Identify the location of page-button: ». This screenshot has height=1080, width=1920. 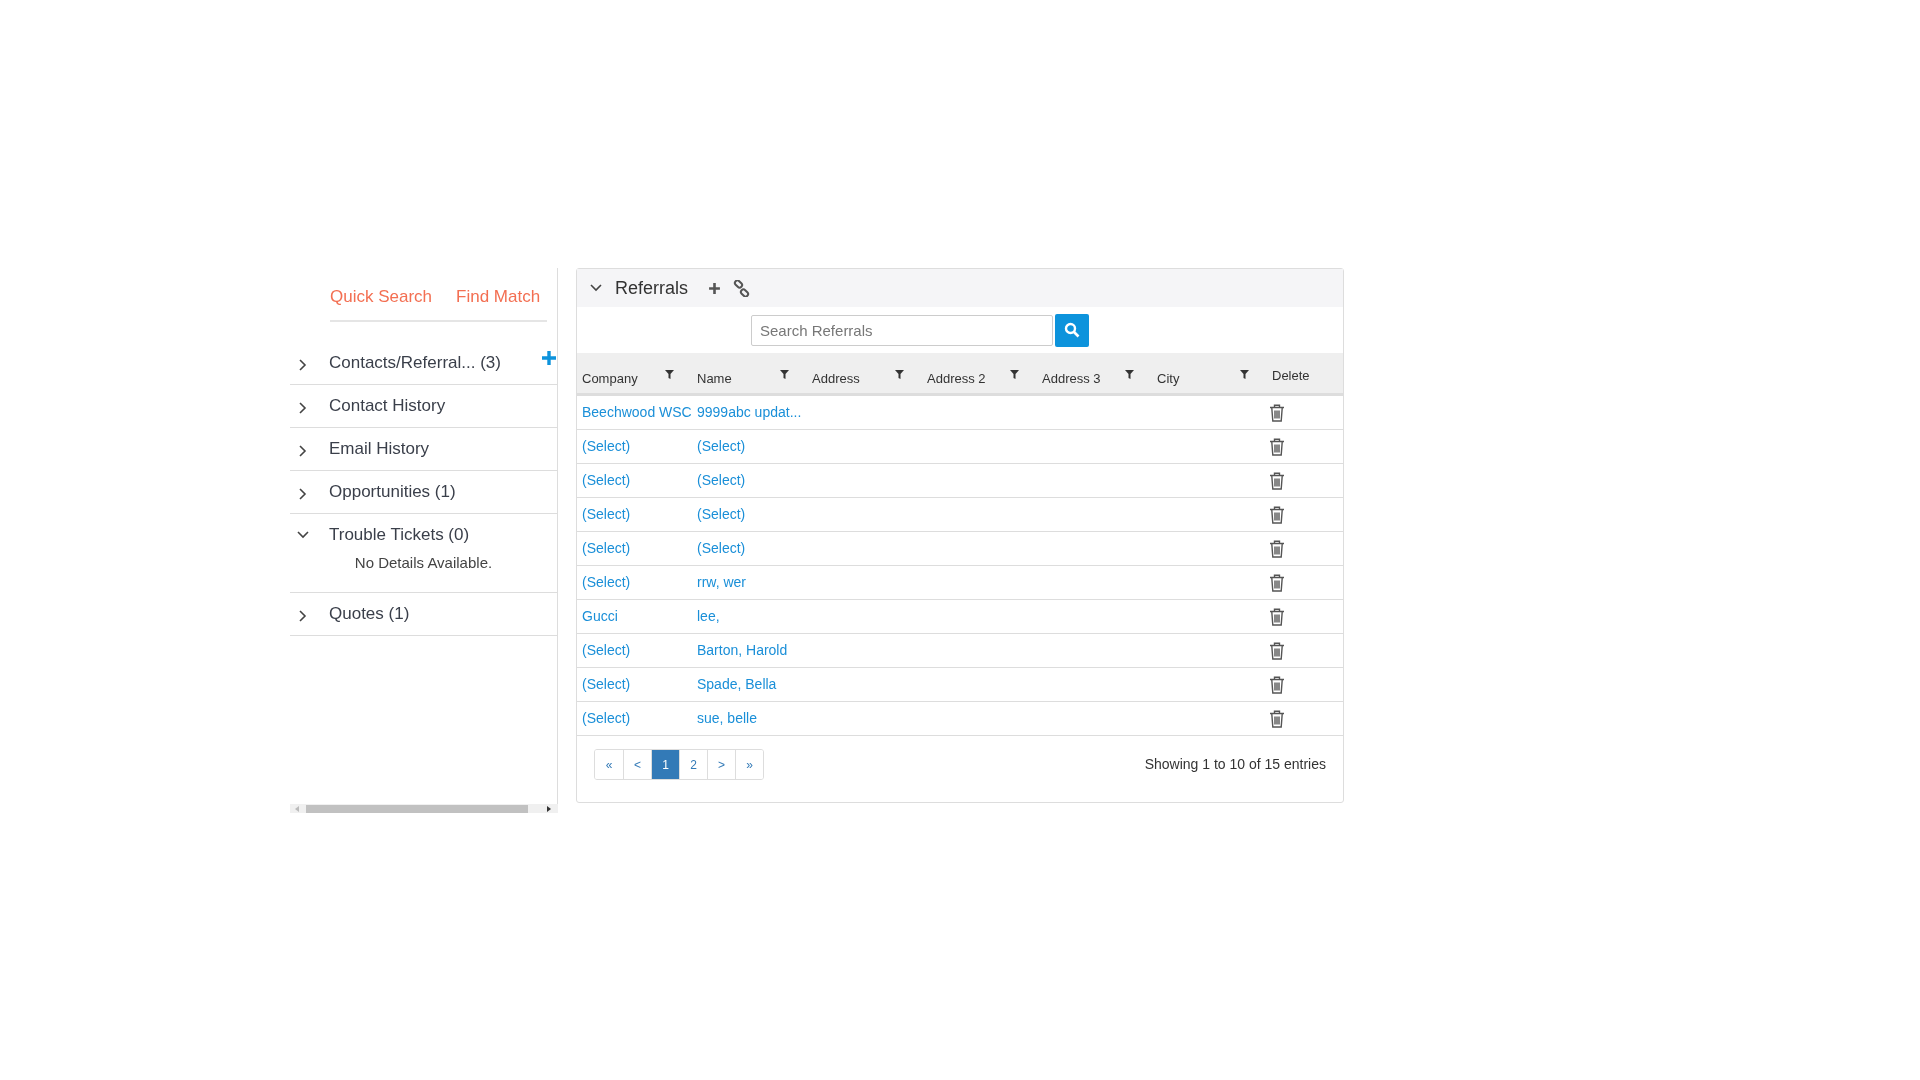
(749, 764).